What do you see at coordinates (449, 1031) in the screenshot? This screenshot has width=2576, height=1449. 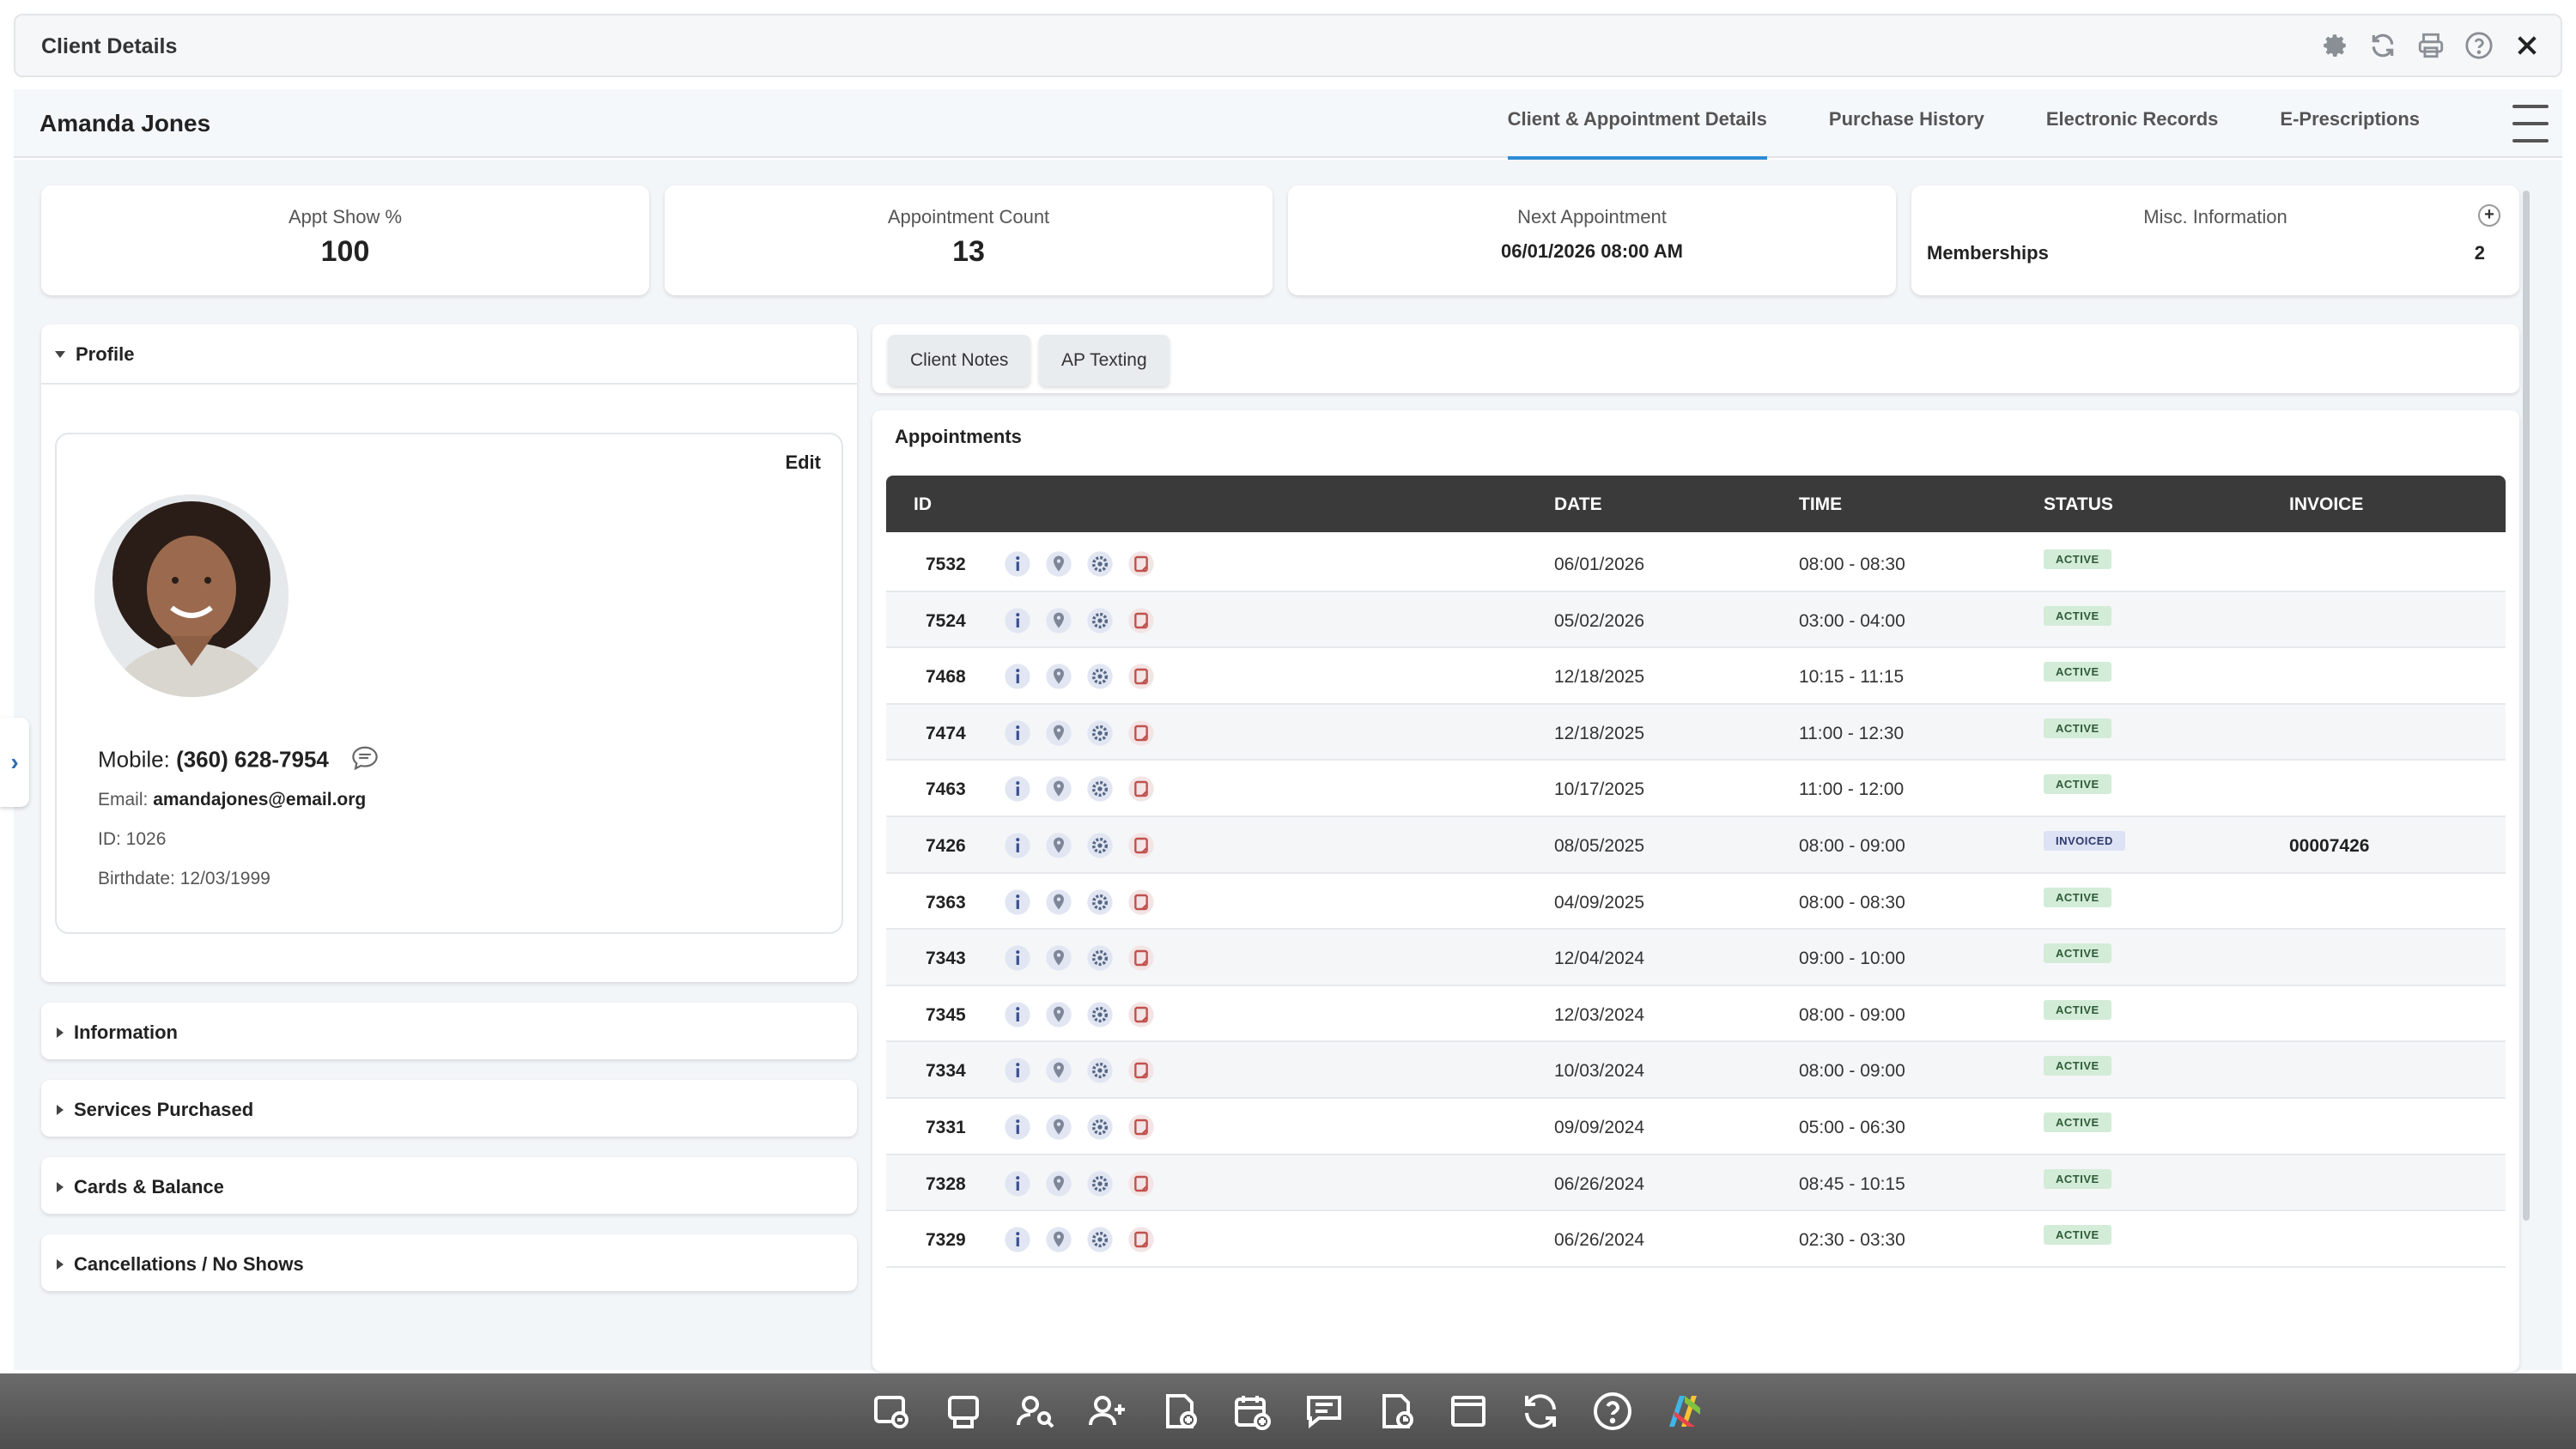 I see `section-information: Information` at bounding box center [449, 1031].